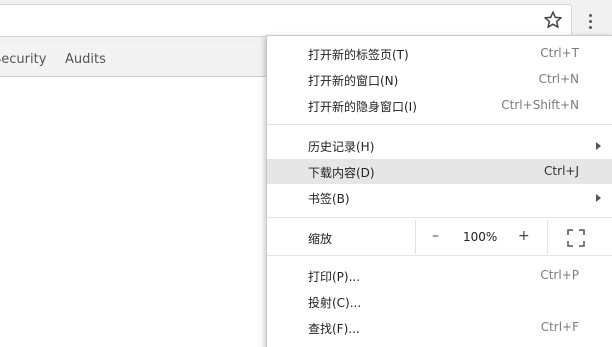 The height and width of the screenshot is (347, 612). I want to click on zoom-level: 100%, so click(480, 237).